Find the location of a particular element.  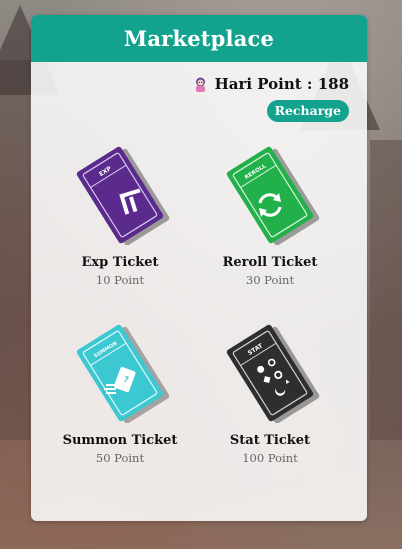

exp-ticket-image: EXP is located at coordinates (120, 195).